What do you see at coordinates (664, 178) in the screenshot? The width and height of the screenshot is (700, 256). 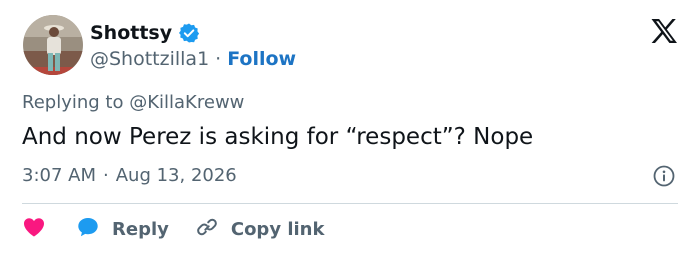 I see `info-icon` at bounding box center [664, 178].